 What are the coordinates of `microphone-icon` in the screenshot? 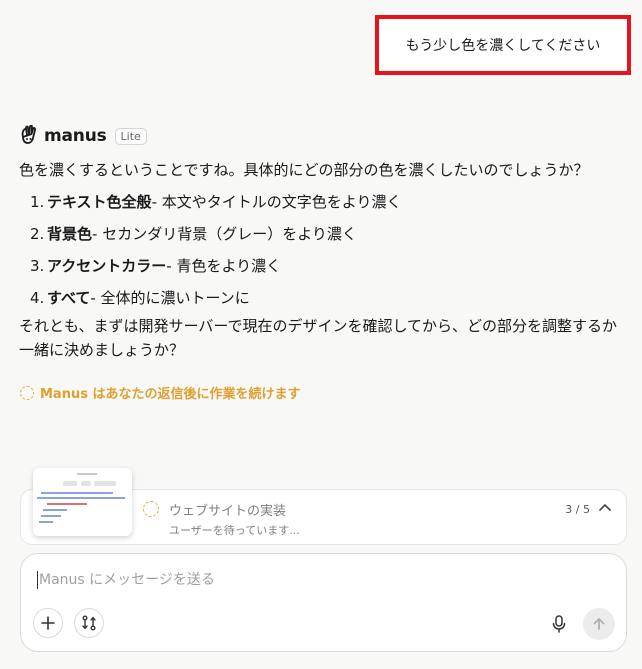 It's located at (559, 624).